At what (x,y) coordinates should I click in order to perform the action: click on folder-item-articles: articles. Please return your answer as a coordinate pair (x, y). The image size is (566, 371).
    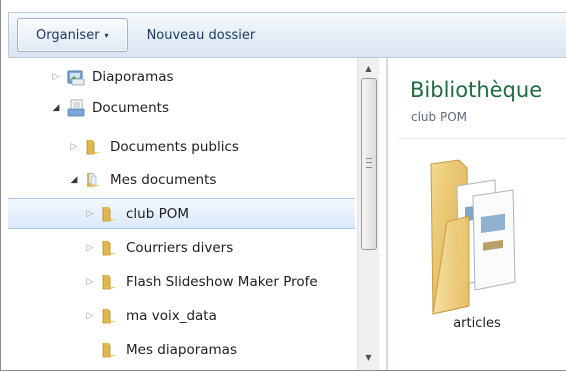
    Looking at the image, I should click on (477, 256).